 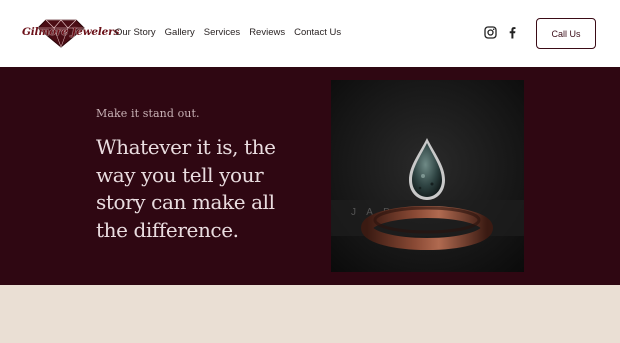 What do you see at coordinates (490, 32) in the screenshot?
I see `instagram-icon` at bounding box center [490, 32].